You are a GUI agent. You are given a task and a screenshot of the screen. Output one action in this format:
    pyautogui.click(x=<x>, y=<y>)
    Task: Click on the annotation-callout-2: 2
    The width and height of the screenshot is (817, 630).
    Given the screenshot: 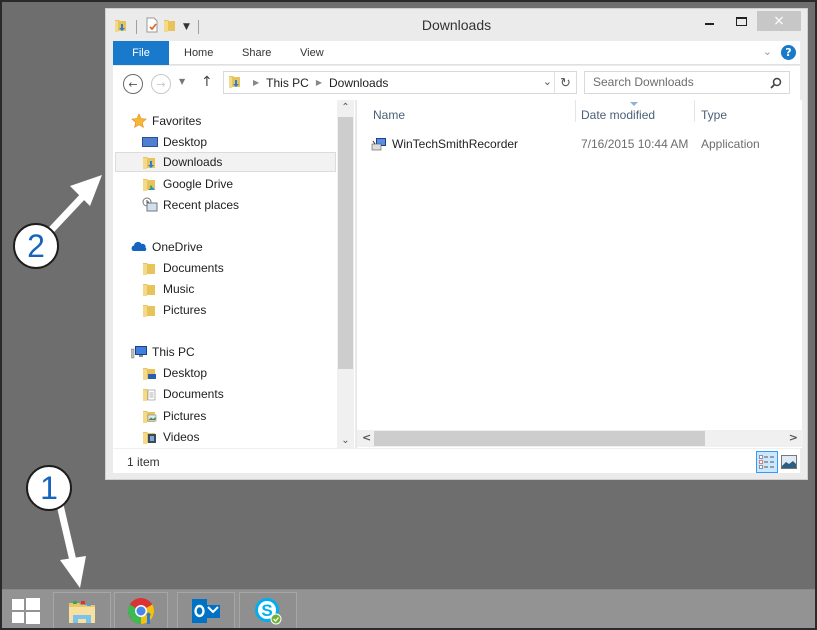 What is the action you would take?
    pyautogui.click(x=36, y=246)
    